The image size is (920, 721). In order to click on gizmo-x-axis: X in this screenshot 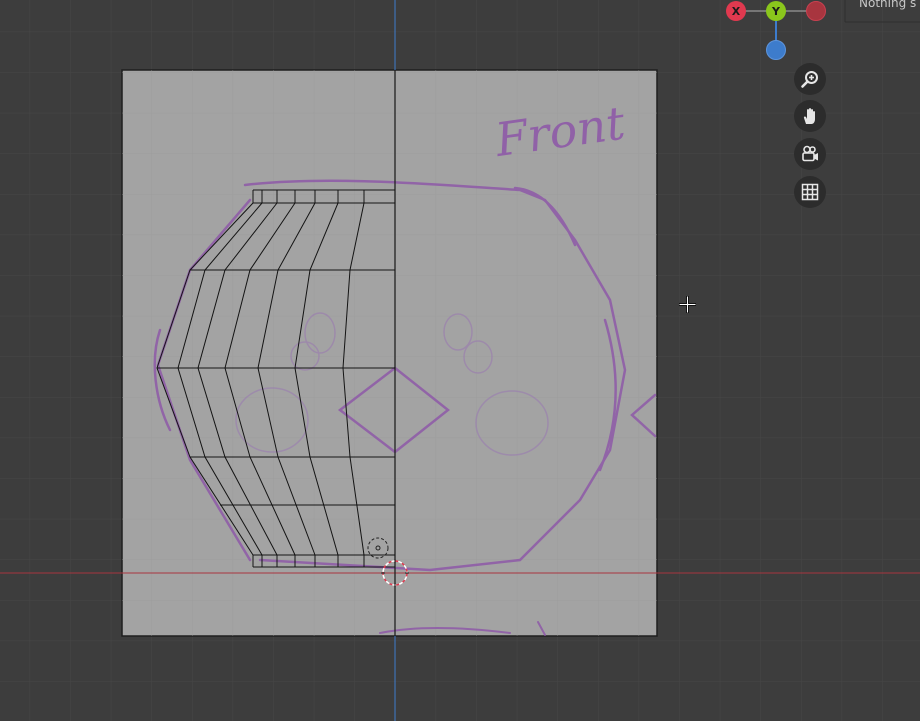, I will do `click(736, 11)`.